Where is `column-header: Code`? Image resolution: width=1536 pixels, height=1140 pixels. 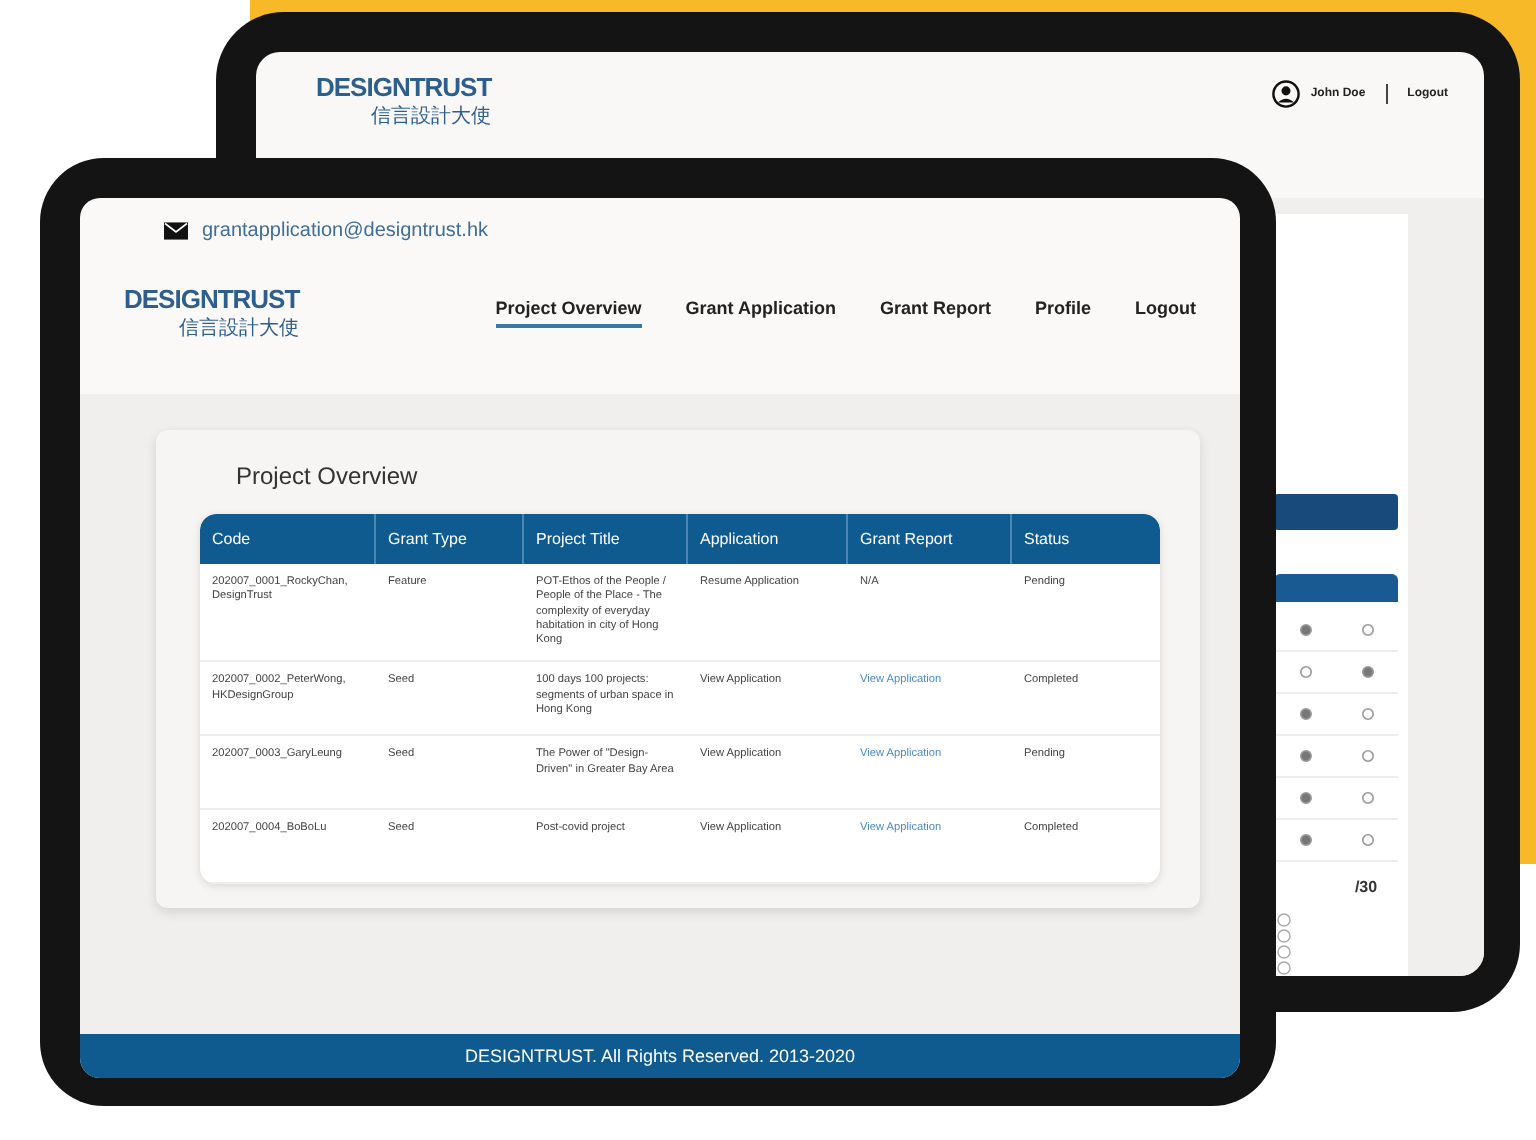 column-header: Code is located at coordinates (288, 539).